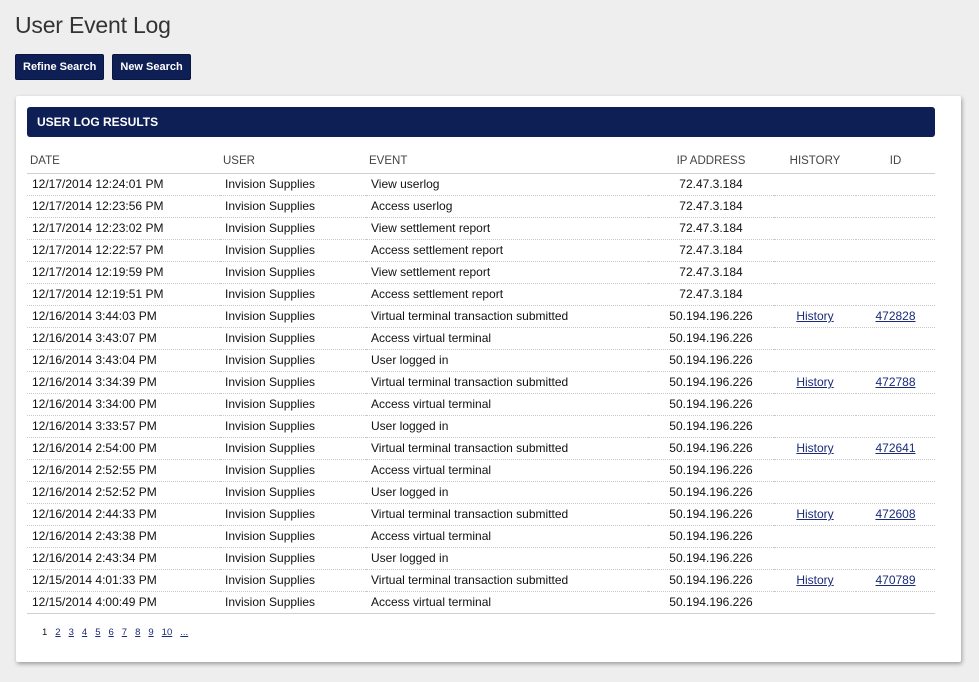 Image resolution: width=979 pixels, height=682 pixels. I want to click on pagination-page-link: 6, so click(110, 632).